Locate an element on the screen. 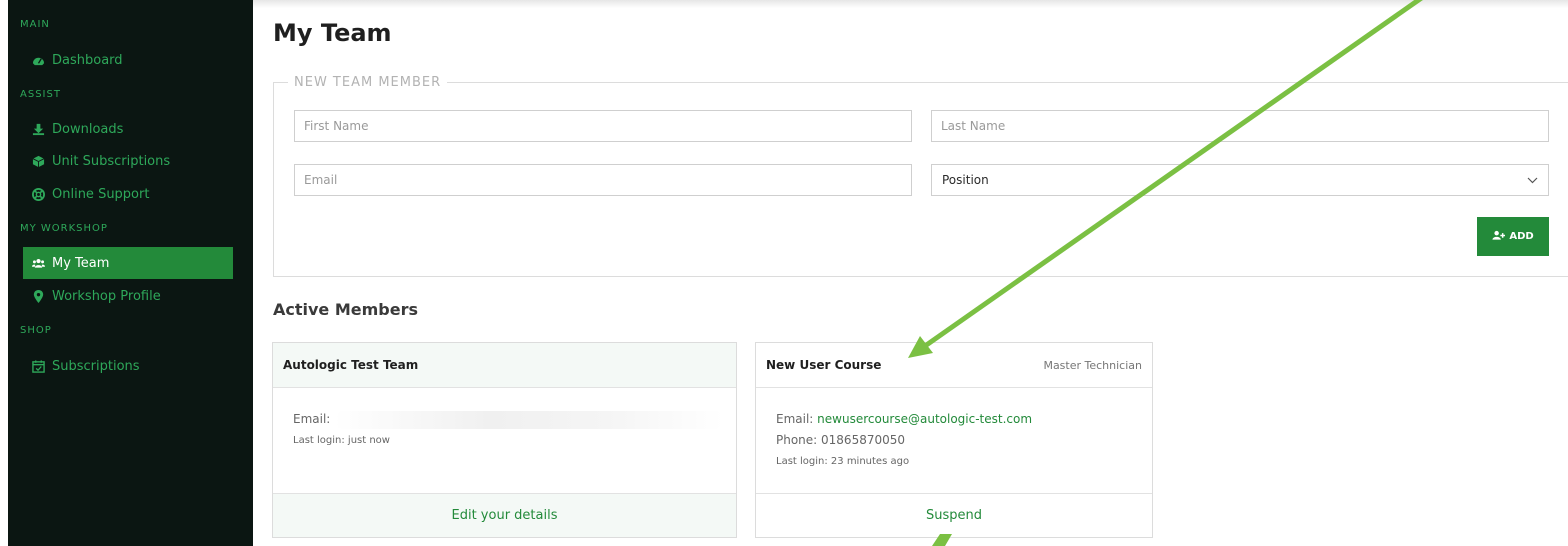 Image resolution: width=1568 pixels, height=546 pixels. sidebar-item-label: My Team is located at coordinates (81, 263).